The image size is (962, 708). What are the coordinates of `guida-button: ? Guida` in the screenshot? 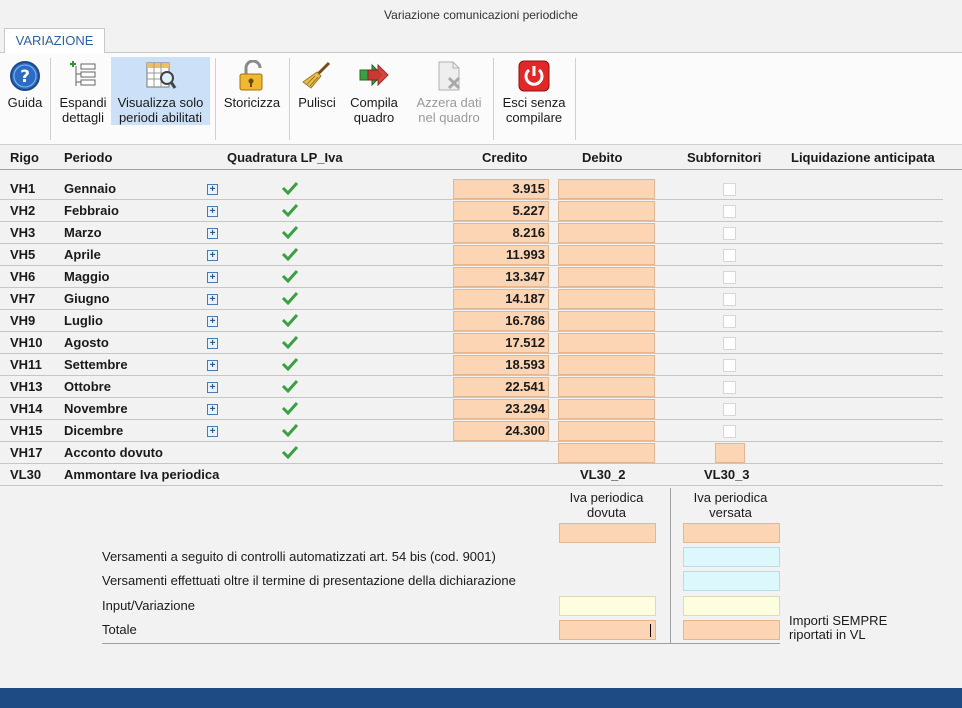 It's located at (25, 91).